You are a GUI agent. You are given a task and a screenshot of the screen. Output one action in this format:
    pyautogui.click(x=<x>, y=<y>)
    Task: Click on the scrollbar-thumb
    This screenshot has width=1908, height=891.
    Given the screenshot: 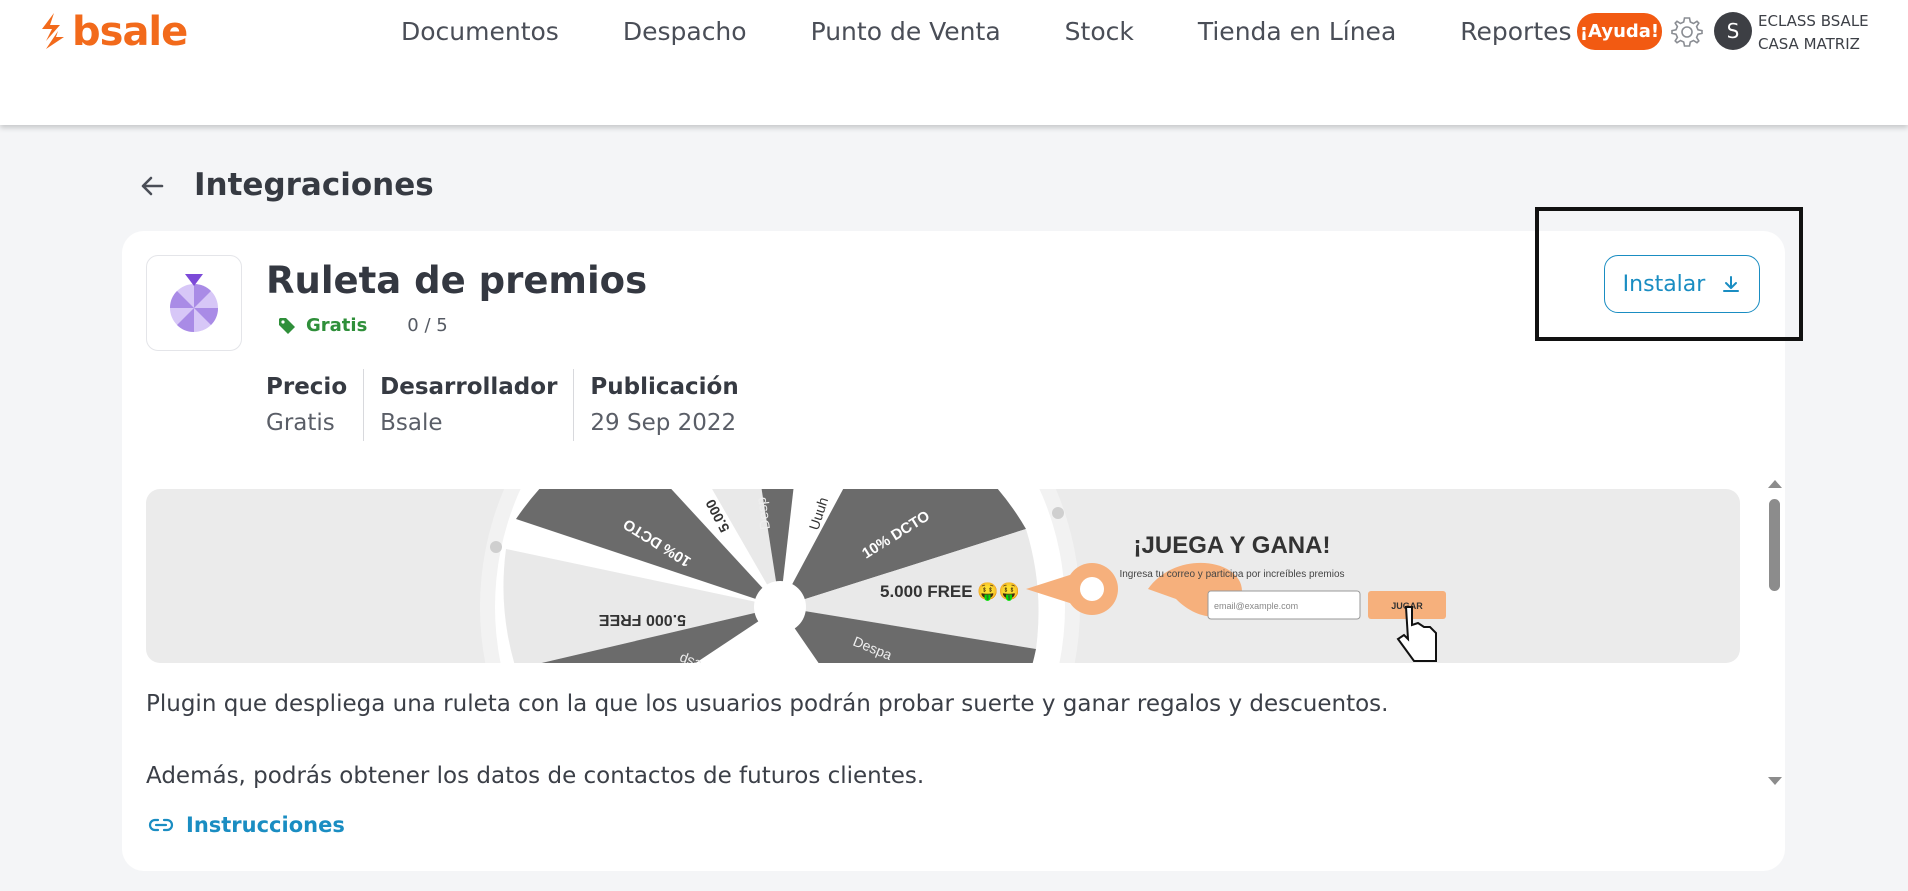 What is the action you would take?
    pyautogui.click(x=1774, y=545)
    